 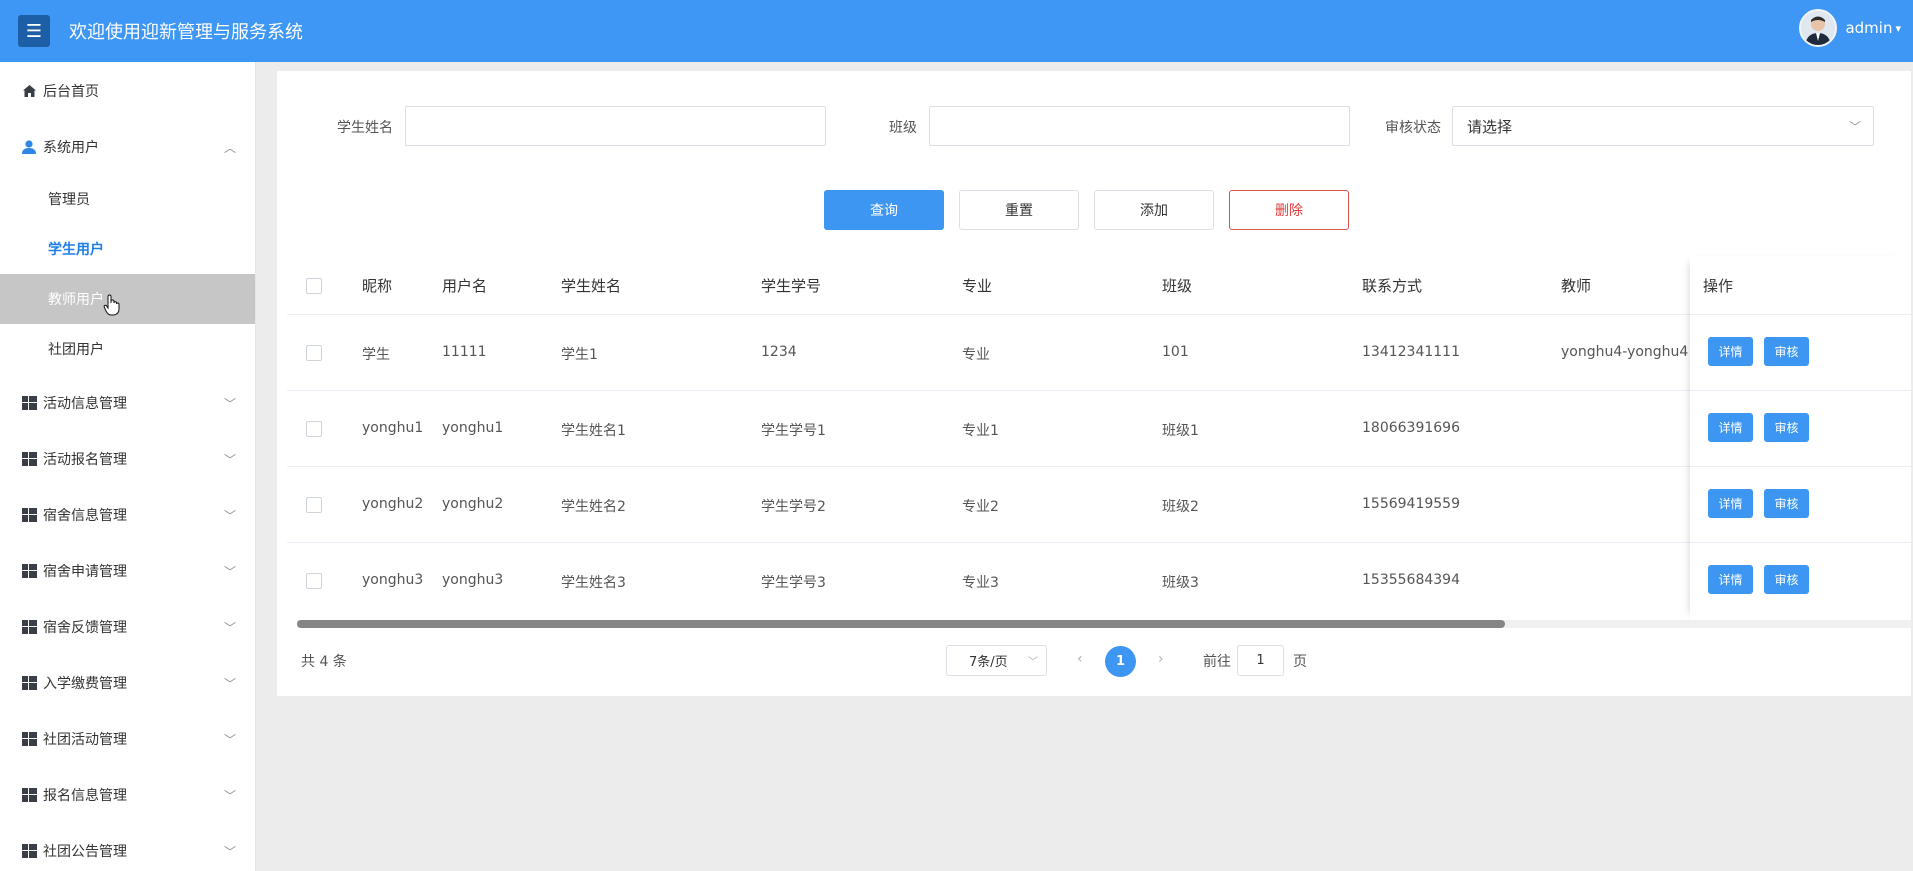 I want to click on table-cell: 13412341111, so click(x=1411, y=352).